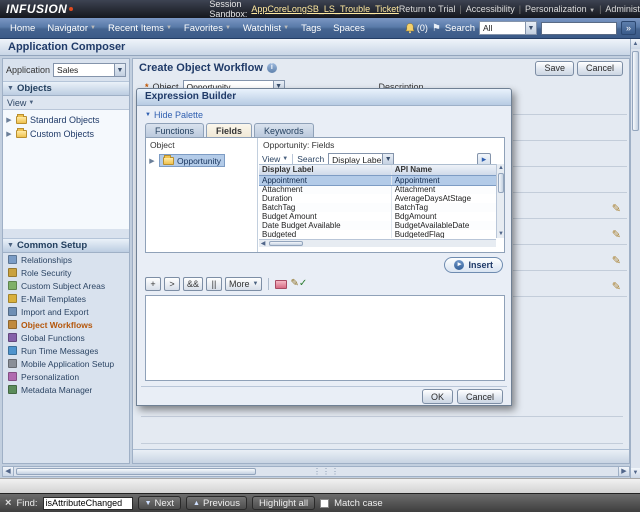 Image resolution: width=640 pixels, height=512 pixels. I want to click on menu-navigator: Navigator ▼, so click(71, 28).